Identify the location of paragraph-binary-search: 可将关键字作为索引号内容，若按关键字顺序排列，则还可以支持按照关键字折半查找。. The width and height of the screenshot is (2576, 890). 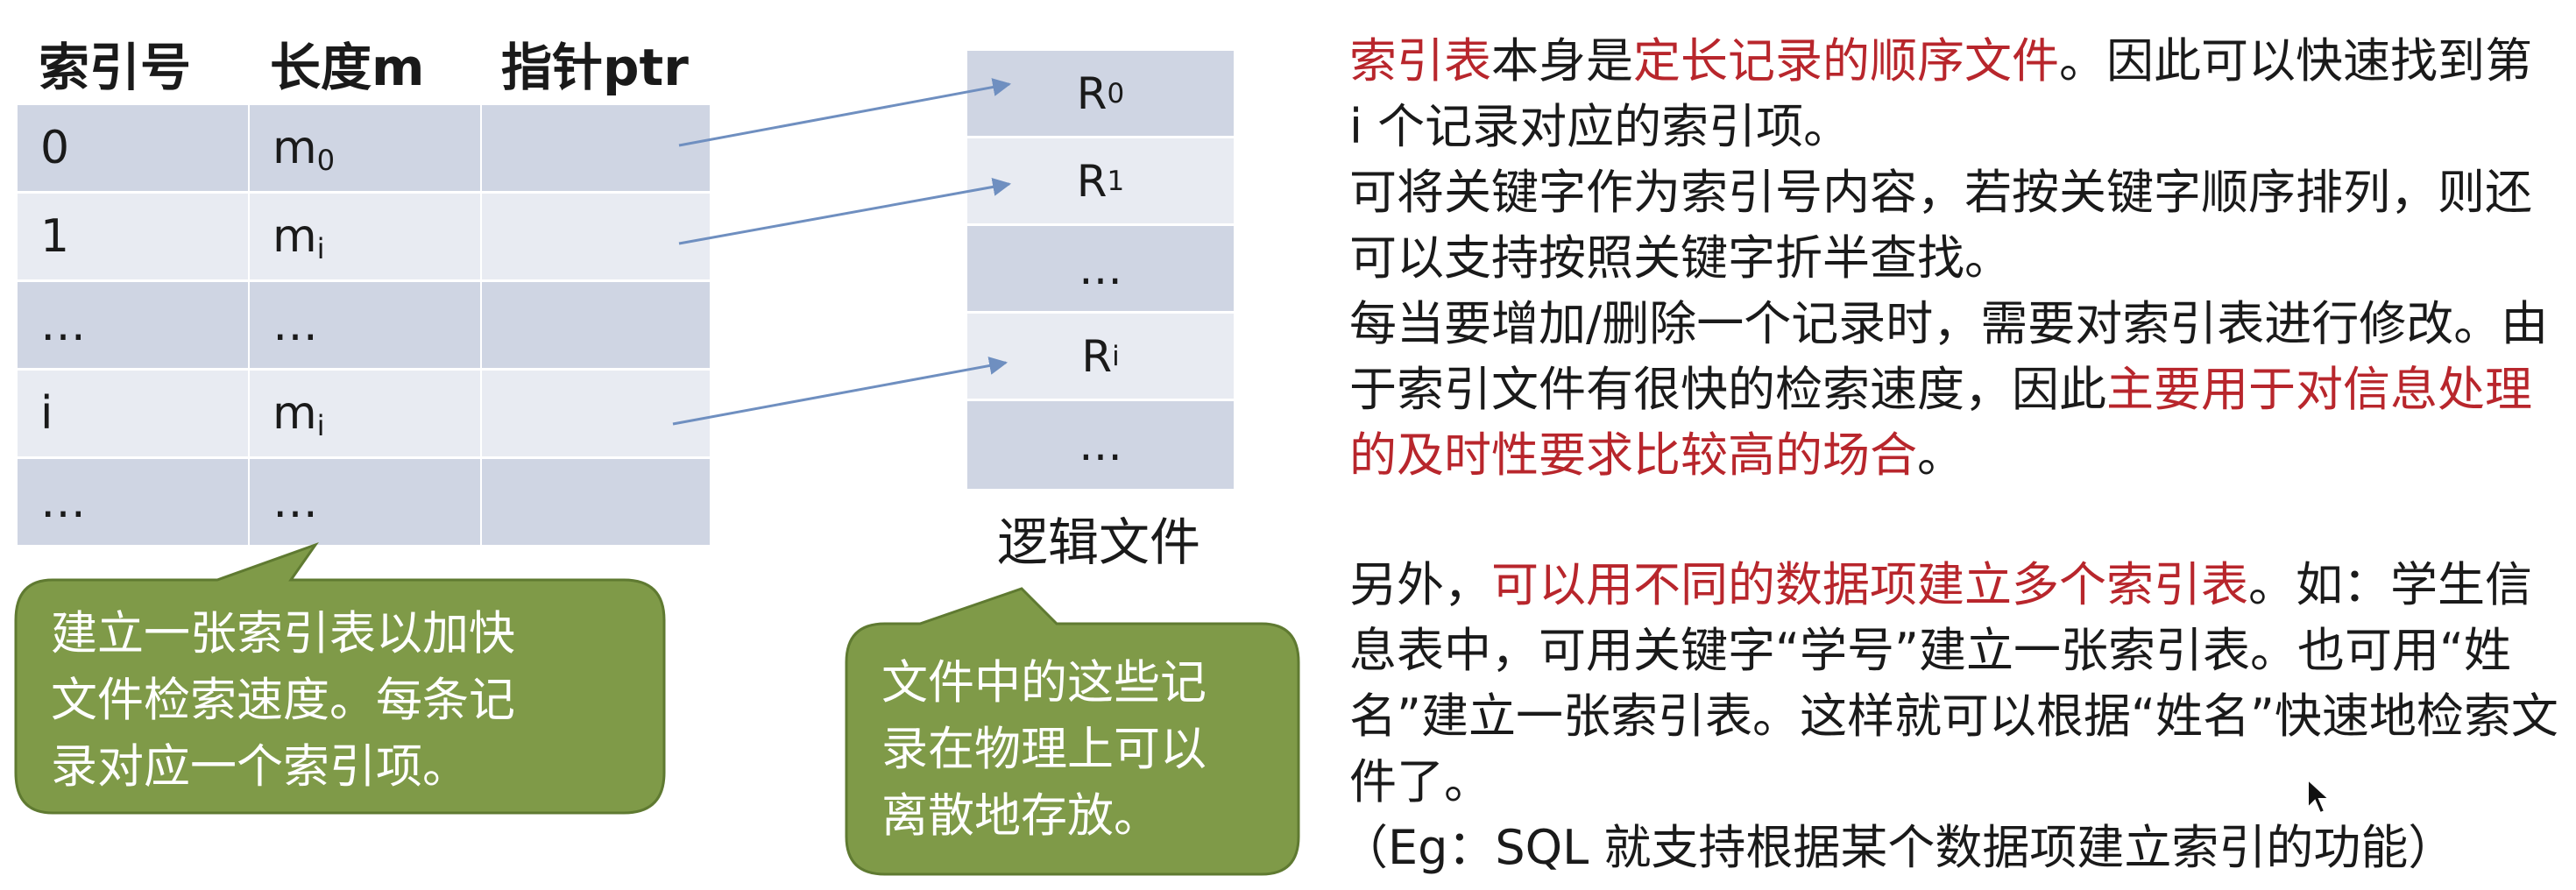
(1940, 225).